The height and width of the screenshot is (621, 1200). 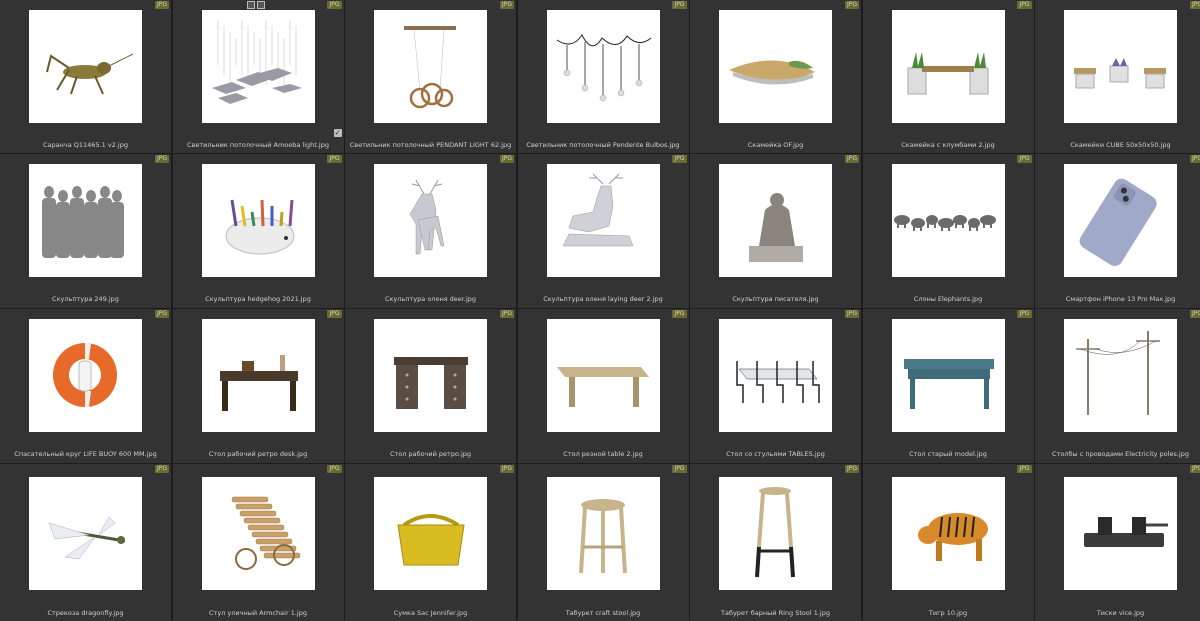 What do you see at coordinates (775, 299) in the screenshot?
I see `file-name-label: Скульптура писателя.jpg` at bounding box center [775, 299].